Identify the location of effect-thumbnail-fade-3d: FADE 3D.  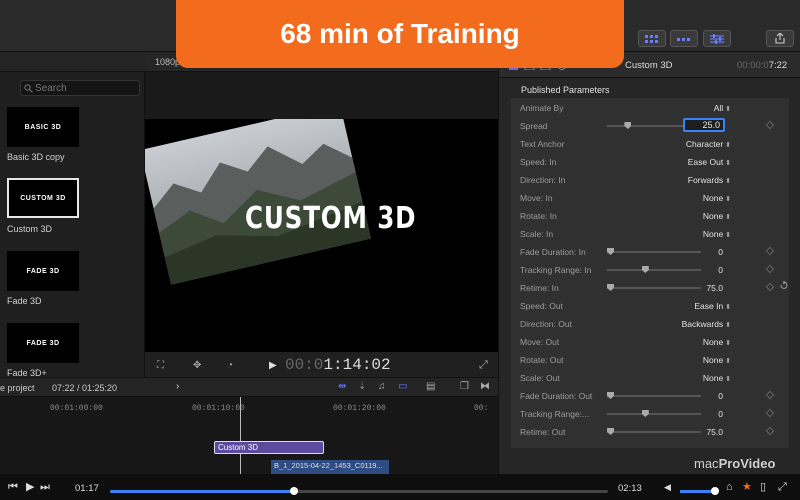
(43, 271).